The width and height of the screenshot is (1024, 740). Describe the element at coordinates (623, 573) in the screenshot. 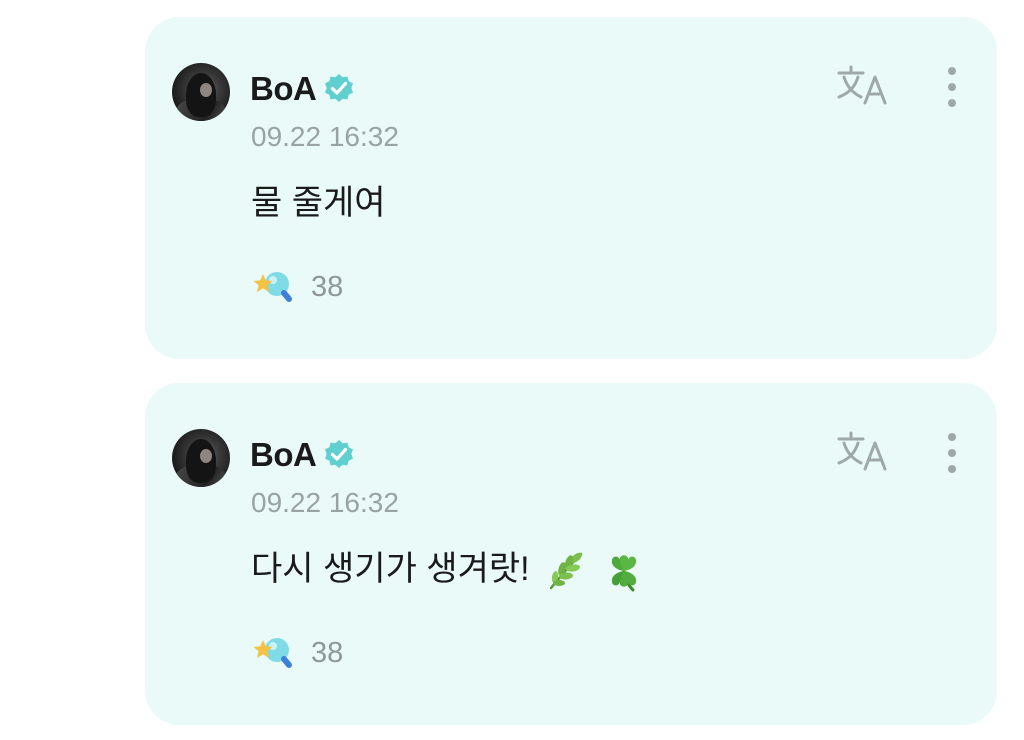

I see `four-leaf-clover-emoji` at that location.